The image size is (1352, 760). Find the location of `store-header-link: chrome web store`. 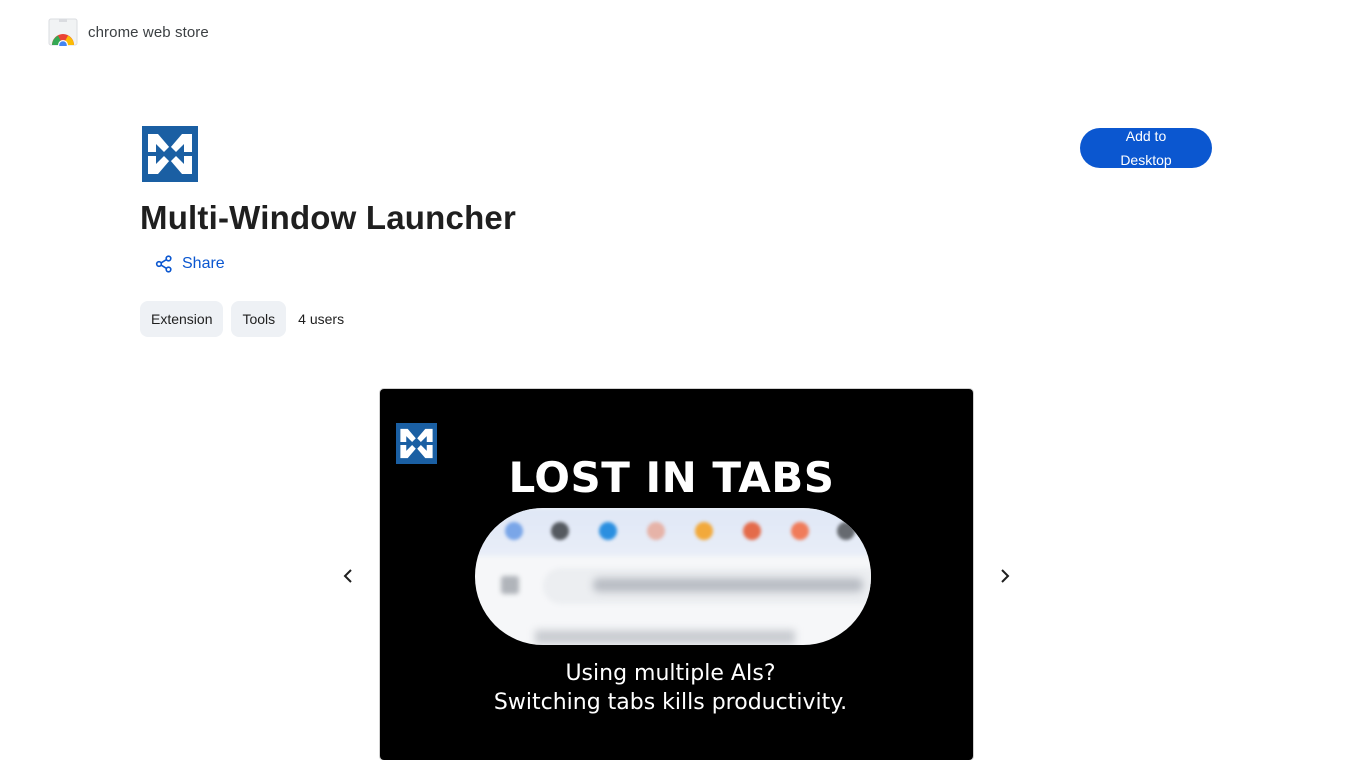

store-header-link: chrome web store is located at coordinates (128, 32).